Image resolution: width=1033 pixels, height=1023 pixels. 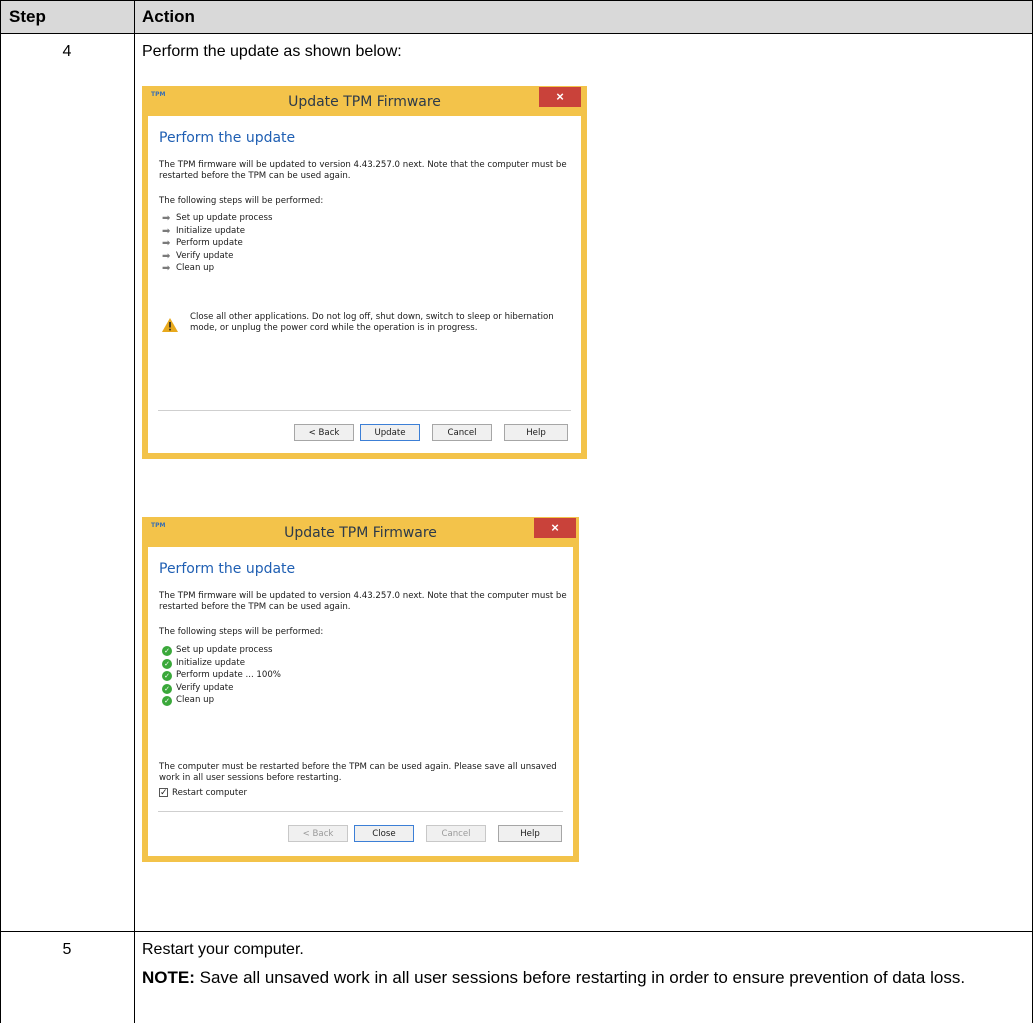 I want to click on header-step: Step, so click(x=27, y=16).